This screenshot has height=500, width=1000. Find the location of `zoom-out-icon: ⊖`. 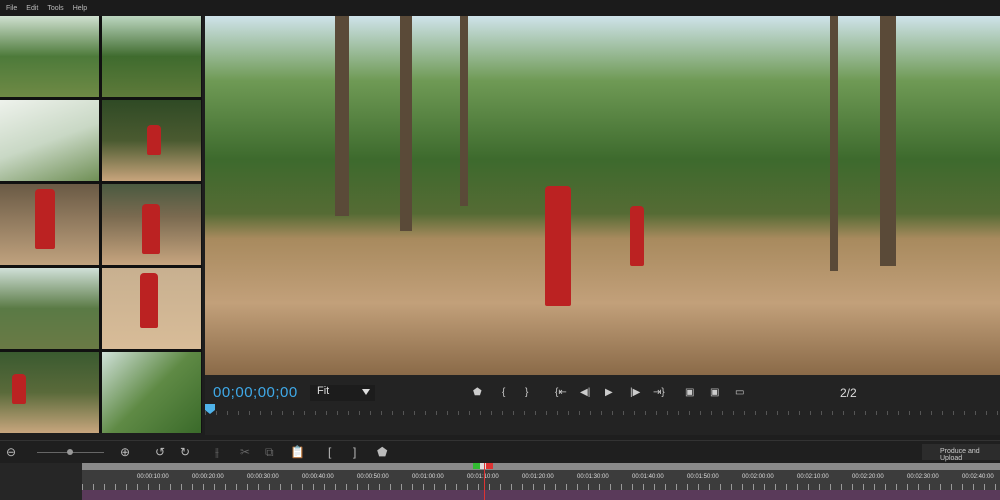

zoom-out-icon: ⊖ is located at coordinates (11, 452).